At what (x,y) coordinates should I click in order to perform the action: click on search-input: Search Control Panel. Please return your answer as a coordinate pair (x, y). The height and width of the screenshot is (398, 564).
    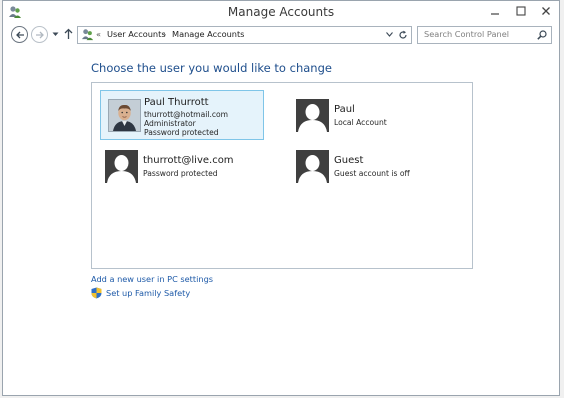
    Looking at the image, I should click on (484, 35).